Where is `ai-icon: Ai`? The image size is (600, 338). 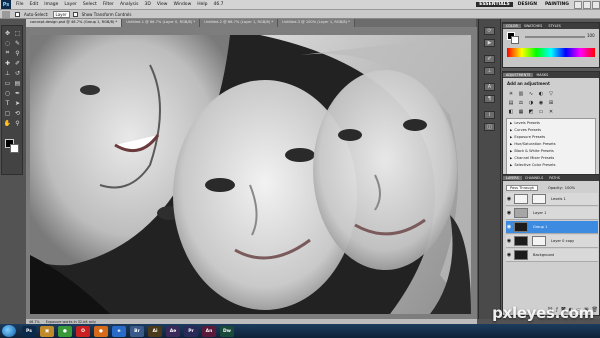
ai-icon: Ai is located at coordinates (155, 331).